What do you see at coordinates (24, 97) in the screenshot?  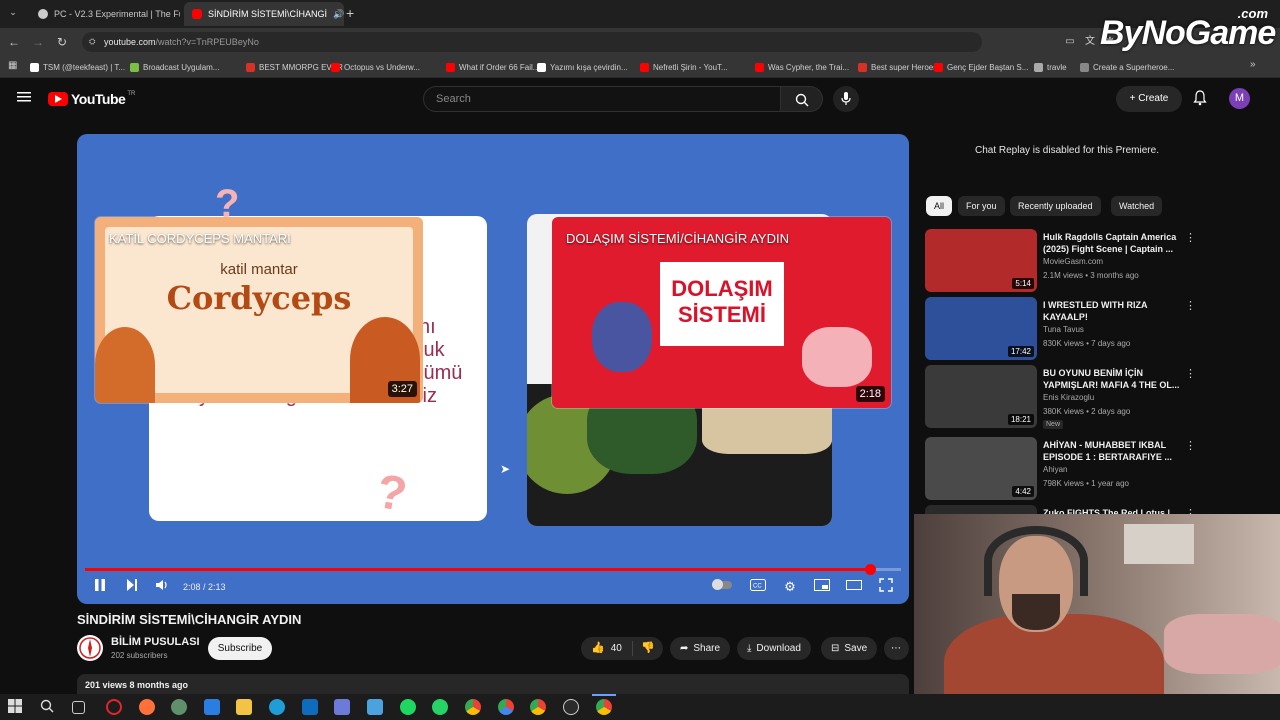 I see `hamburger-menu-icon` at bounding box center [24, 97].